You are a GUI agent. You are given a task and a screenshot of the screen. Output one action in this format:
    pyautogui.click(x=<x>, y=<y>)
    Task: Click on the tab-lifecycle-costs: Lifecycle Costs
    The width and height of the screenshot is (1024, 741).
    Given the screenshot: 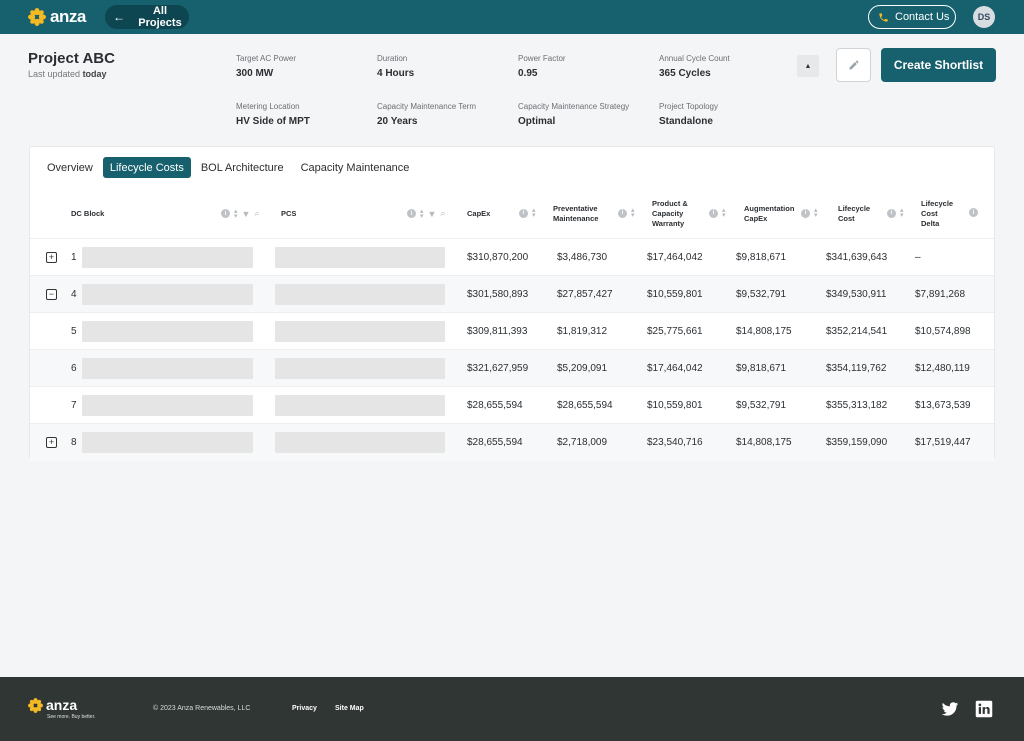 What is the action you would take?
    pyautogui.click(x=146, y=167)
    